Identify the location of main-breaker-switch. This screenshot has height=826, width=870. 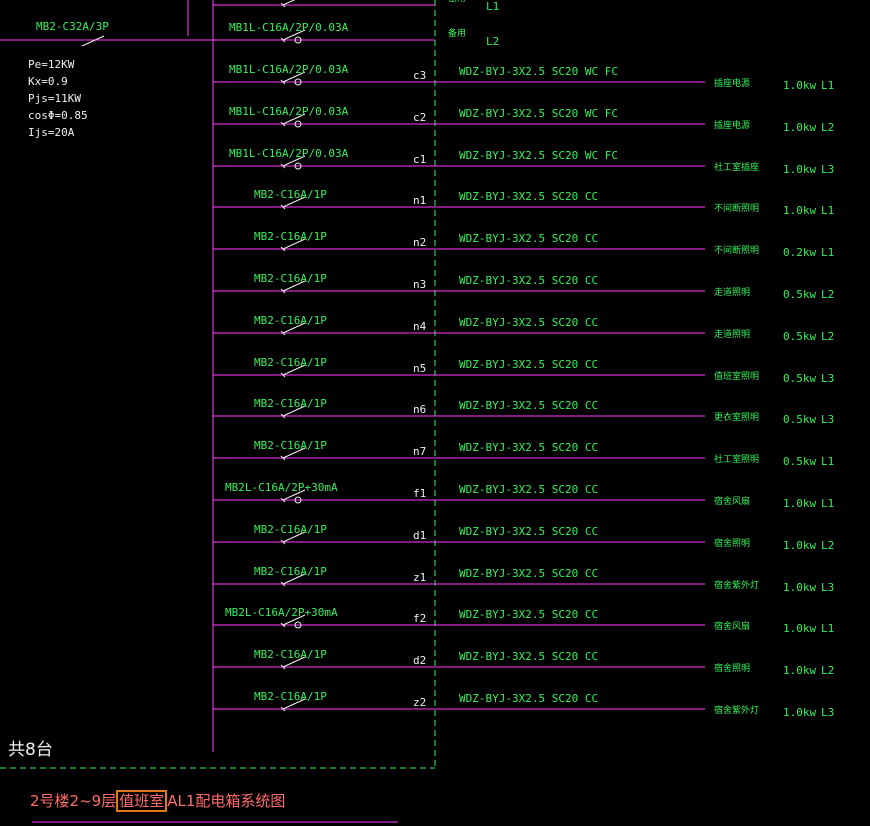
(93, 41).